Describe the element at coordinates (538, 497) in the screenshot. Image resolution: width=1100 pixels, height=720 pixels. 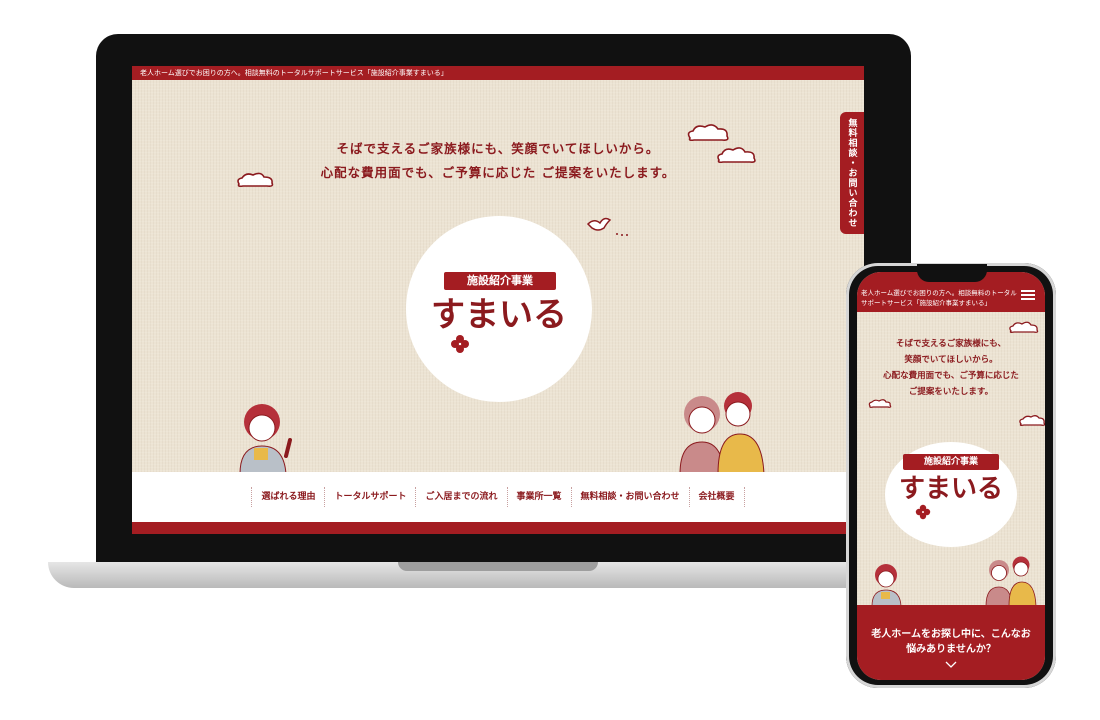
I see `nav-item-offices: 事業所一覧` at that location.